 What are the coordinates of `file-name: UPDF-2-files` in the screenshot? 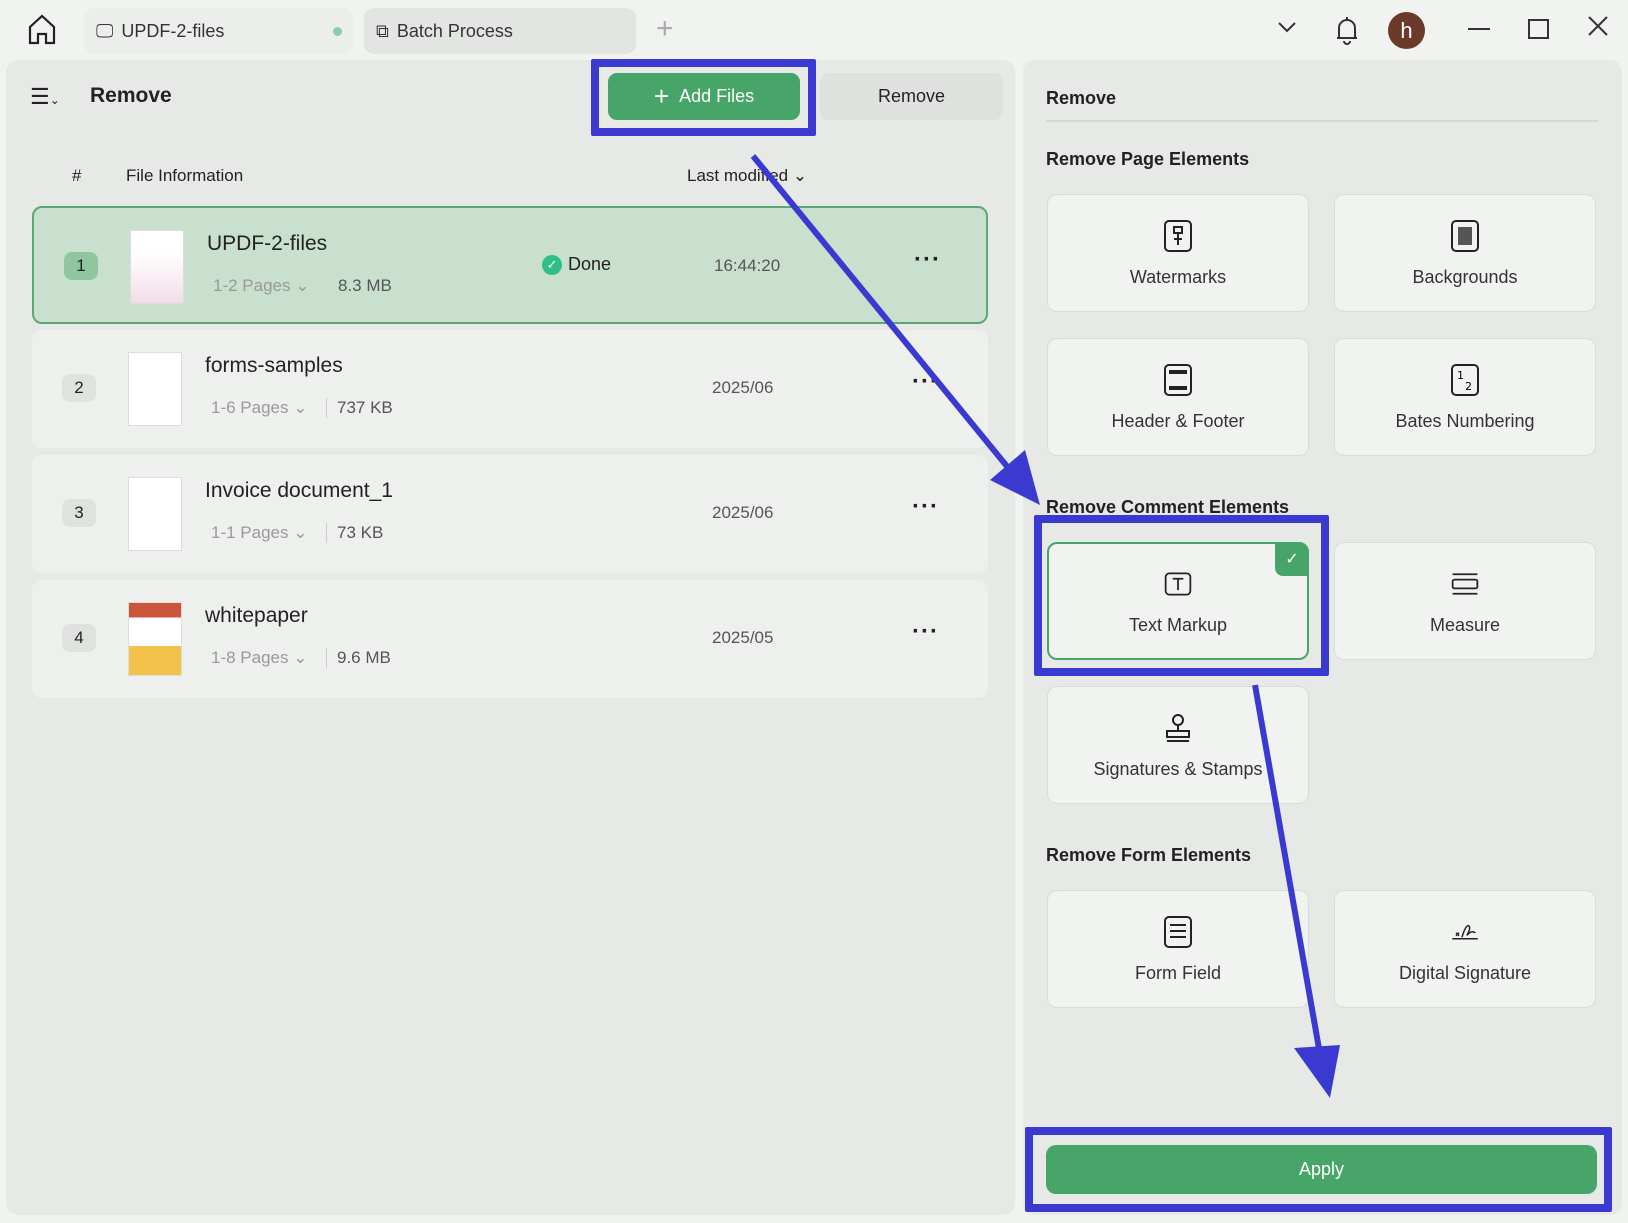 It's located at (267, 243).